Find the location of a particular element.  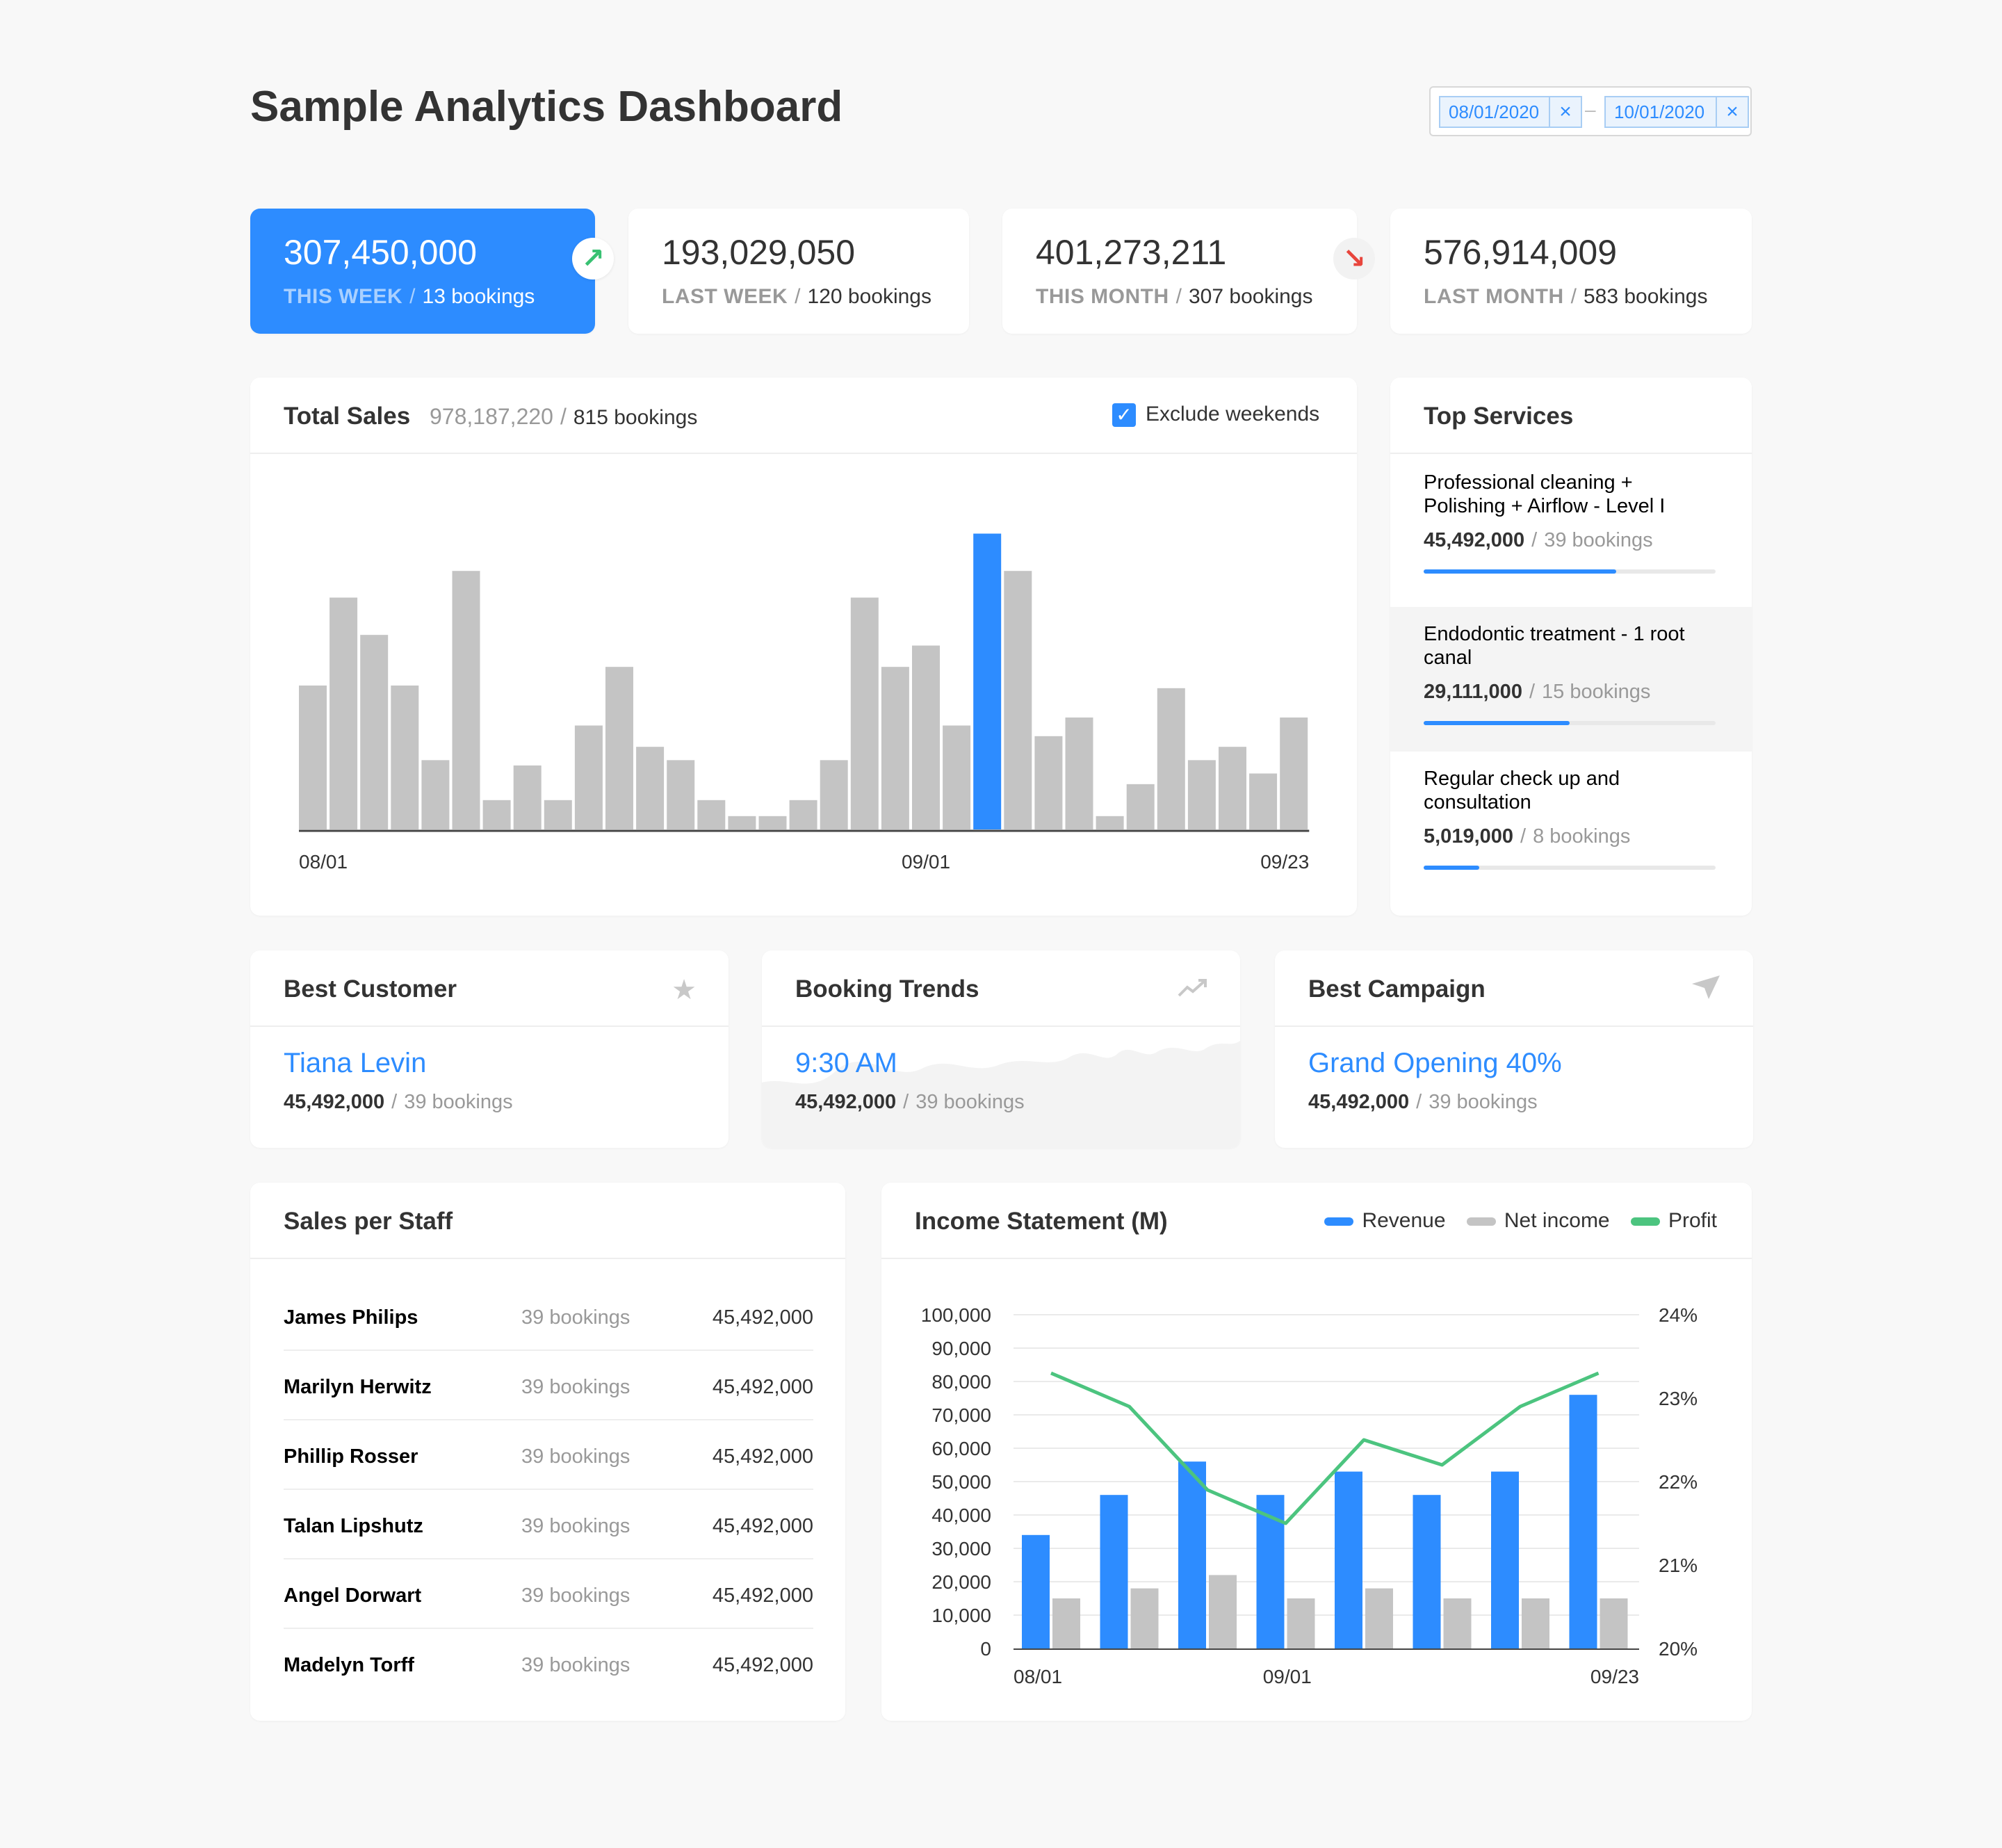

staff-name: Phillip Rosser is located at coordinates (351, 1456).